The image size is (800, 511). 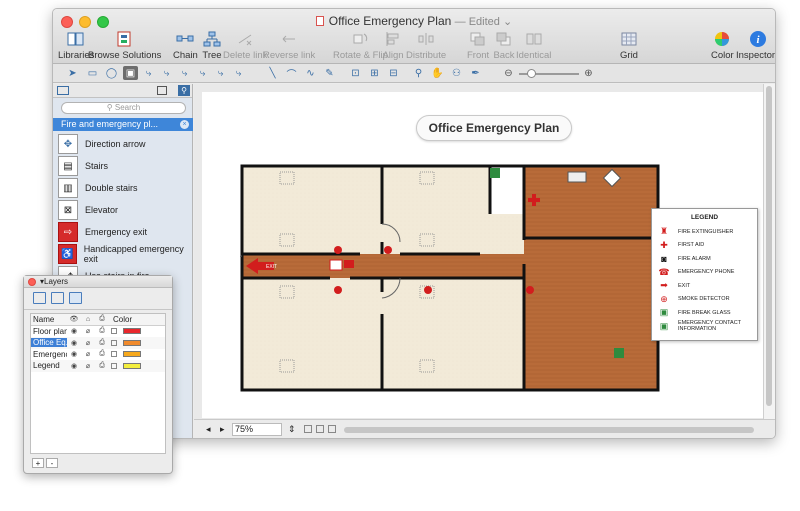 I want to click on layer-row: Legend ◉ ⌀ ⎙, so click(x=98, y=366).